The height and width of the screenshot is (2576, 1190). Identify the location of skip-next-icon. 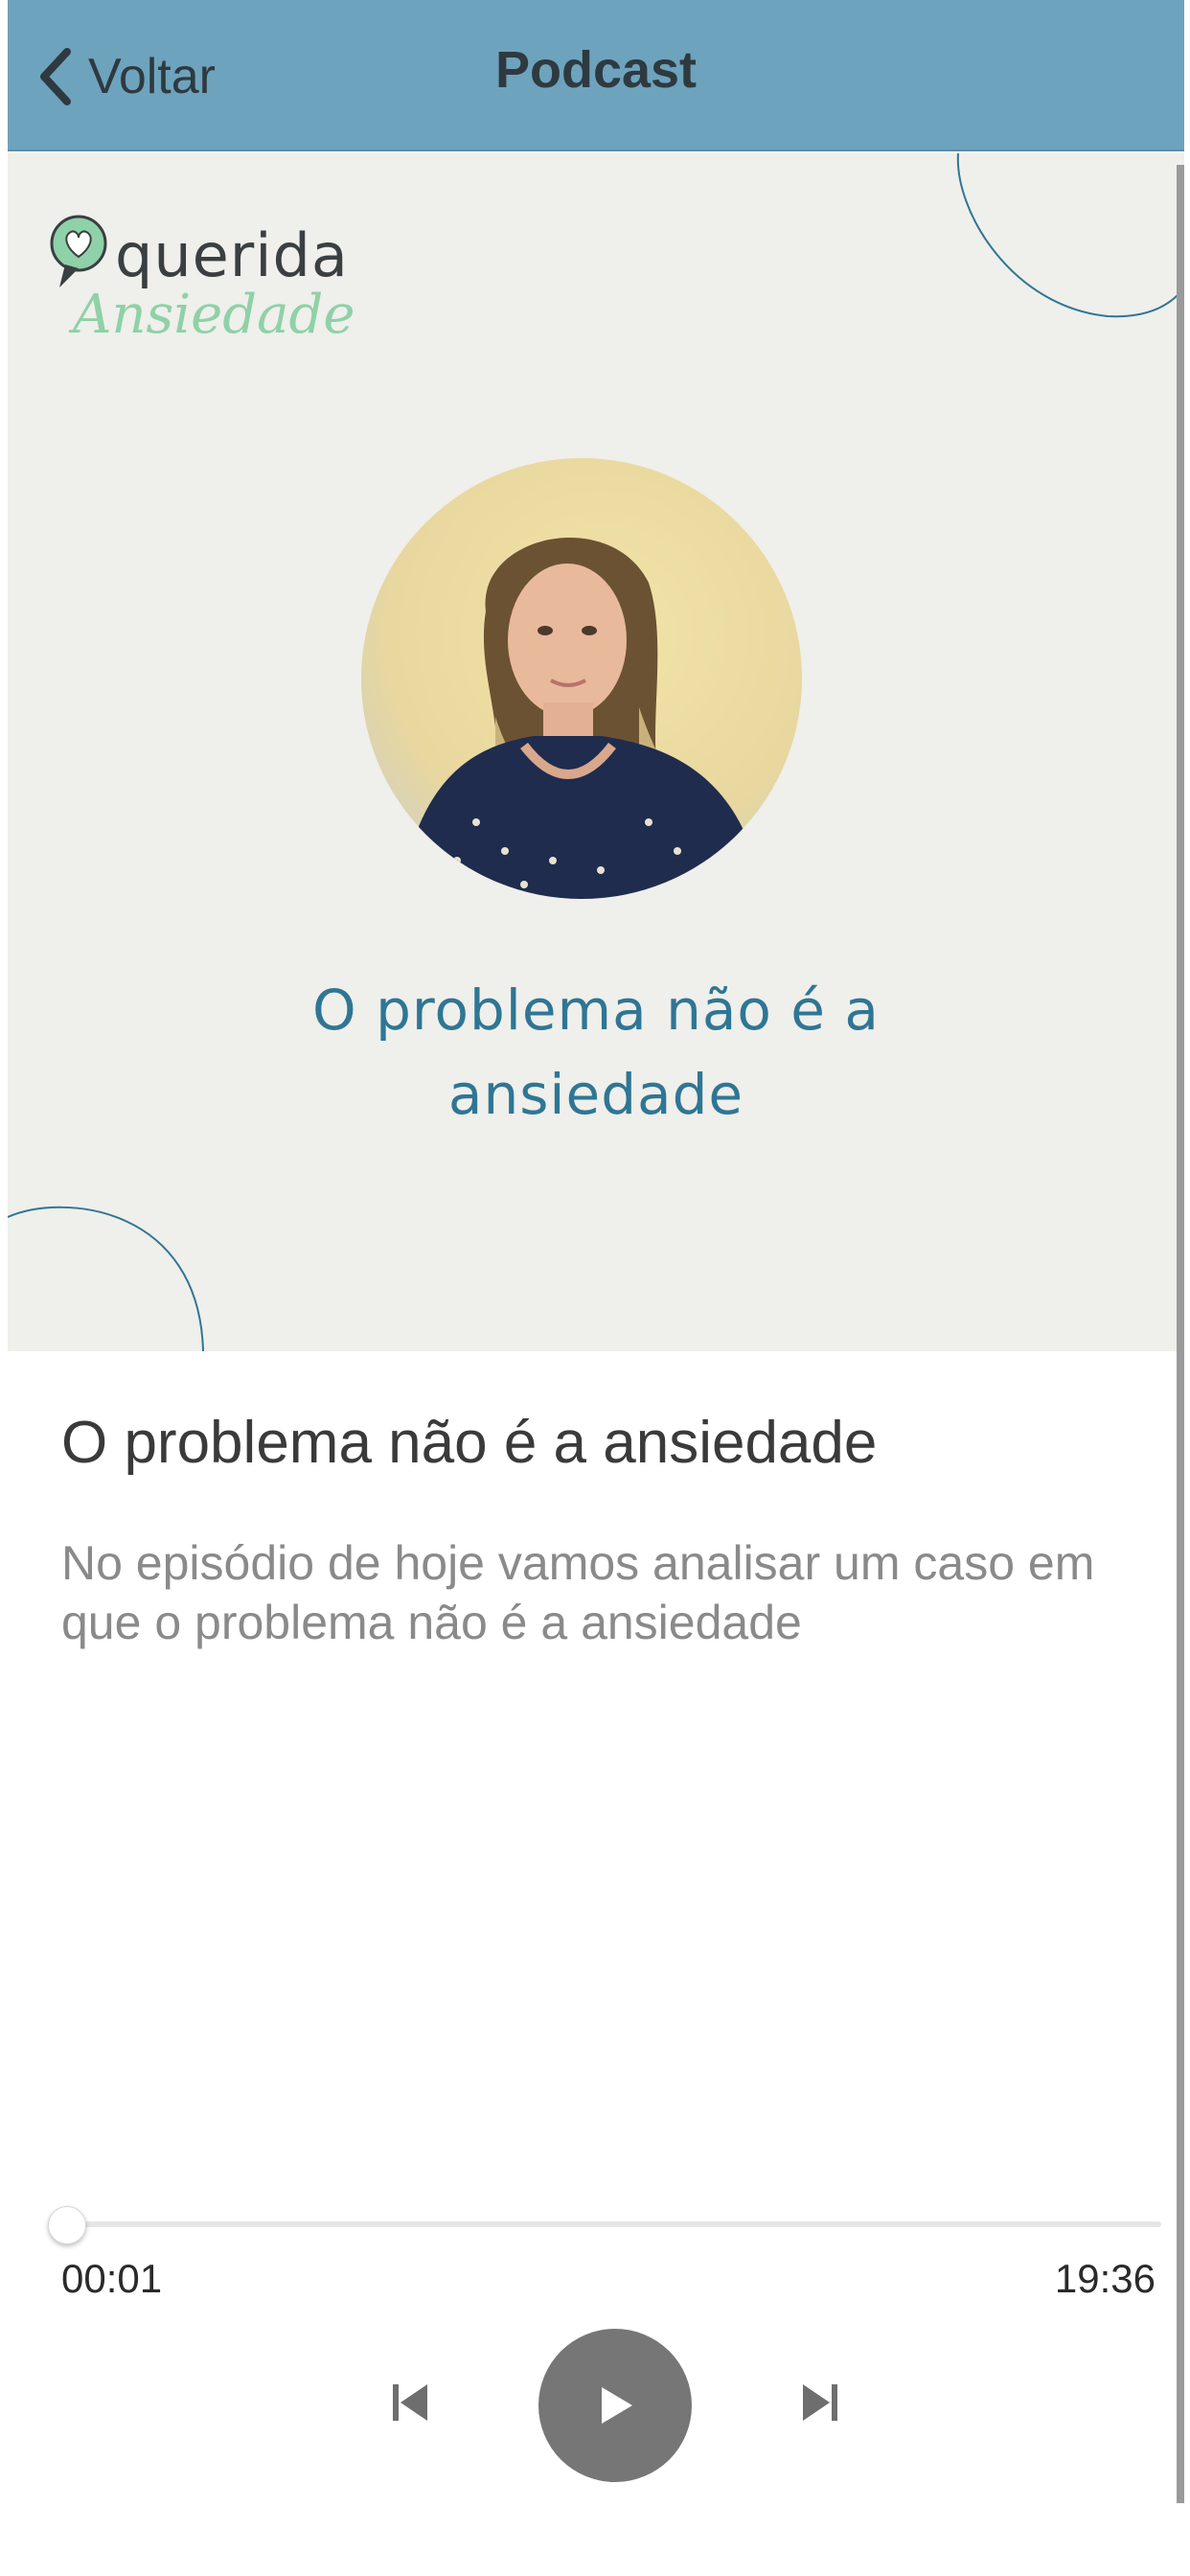
(820, 2402).